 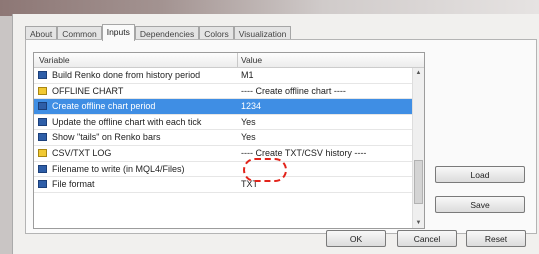 What do you see at coordinates (229, 107) in the screenshot?
I see `table-row-selected: Create offline chart period 1234` at bounding box center [229, 107].